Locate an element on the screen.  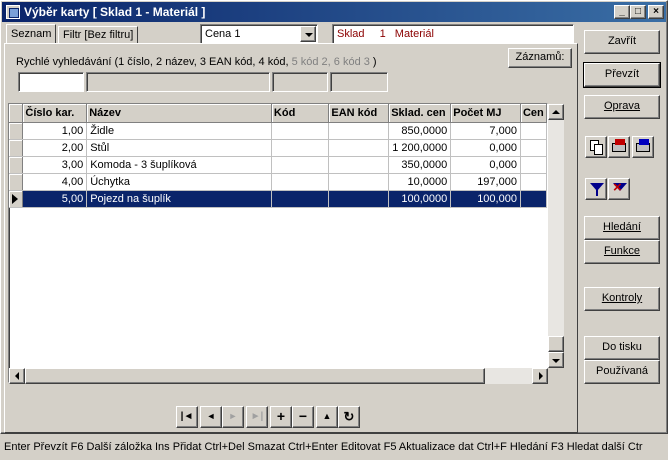
controls-button: Kontroly is located at coordinates (622, 299).